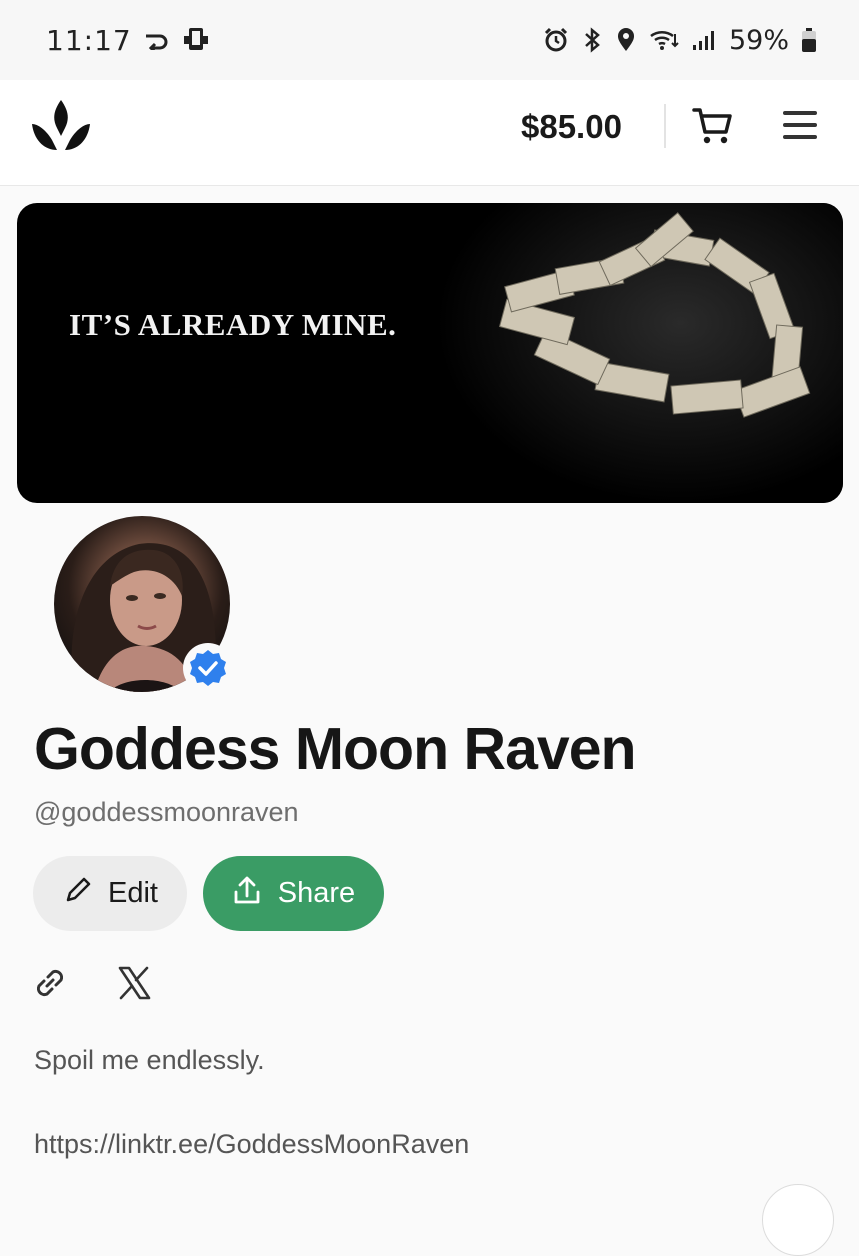 The image size is (859, 1256). I want to click on header-divider, so click(665, 126).